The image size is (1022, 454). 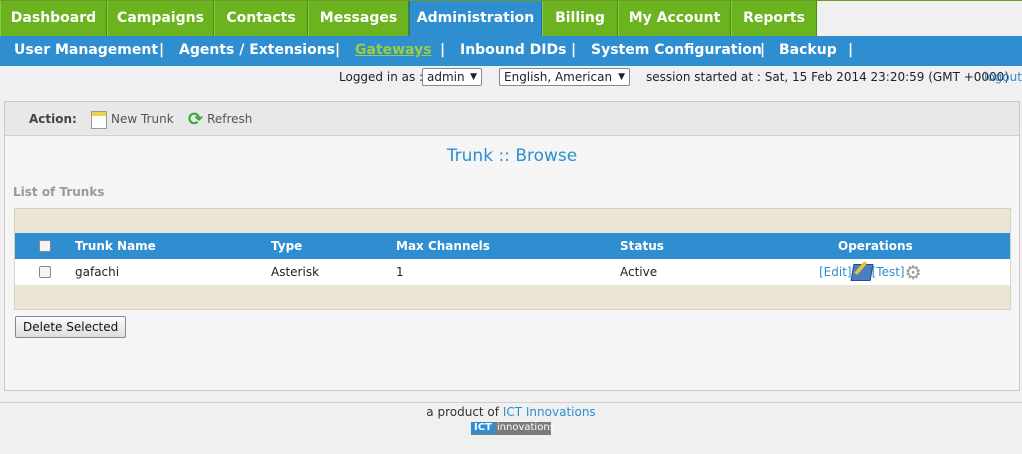 What do you see at coordinates (160, 18) in the screenshot?
I see `tab-campaigns: Campaigns` at bounding box center [160, 18].